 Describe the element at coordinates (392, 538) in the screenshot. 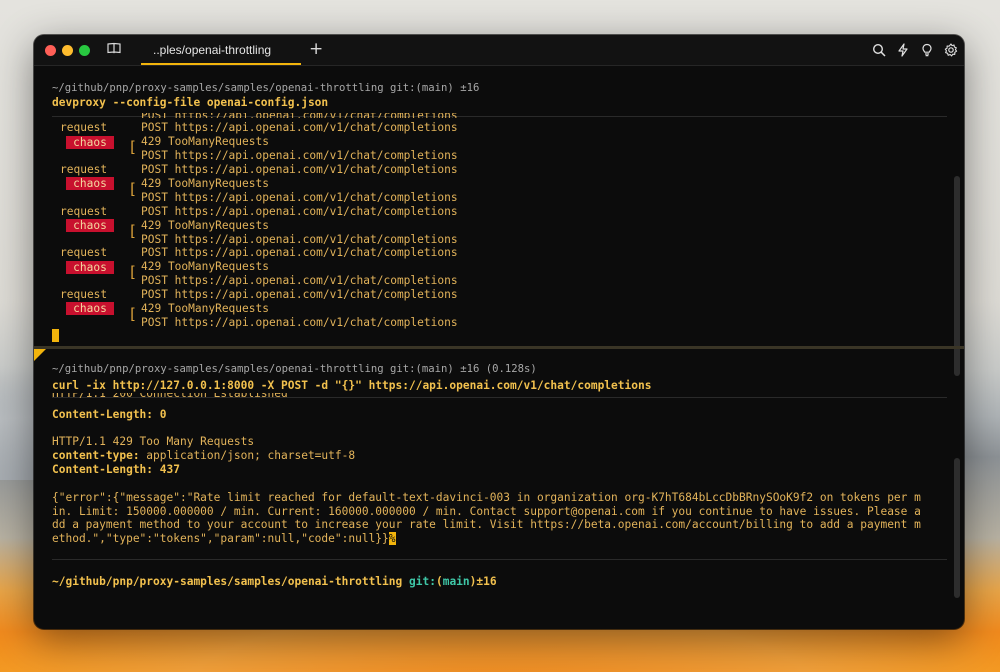

I see `end-of-output-marker: %` at that location.